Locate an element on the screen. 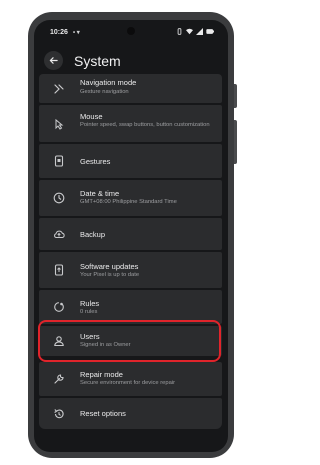  repair-icon is located at coordinates (59, 379).